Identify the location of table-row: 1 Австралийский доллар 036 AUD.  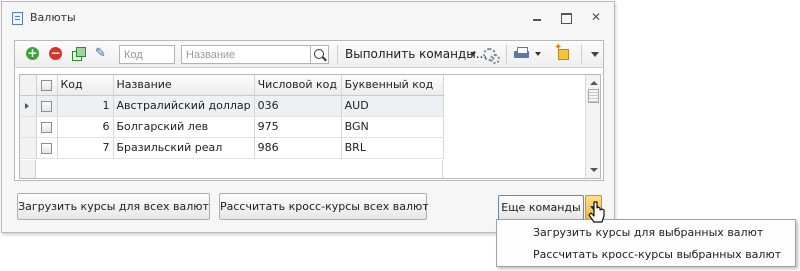
(232, 106).